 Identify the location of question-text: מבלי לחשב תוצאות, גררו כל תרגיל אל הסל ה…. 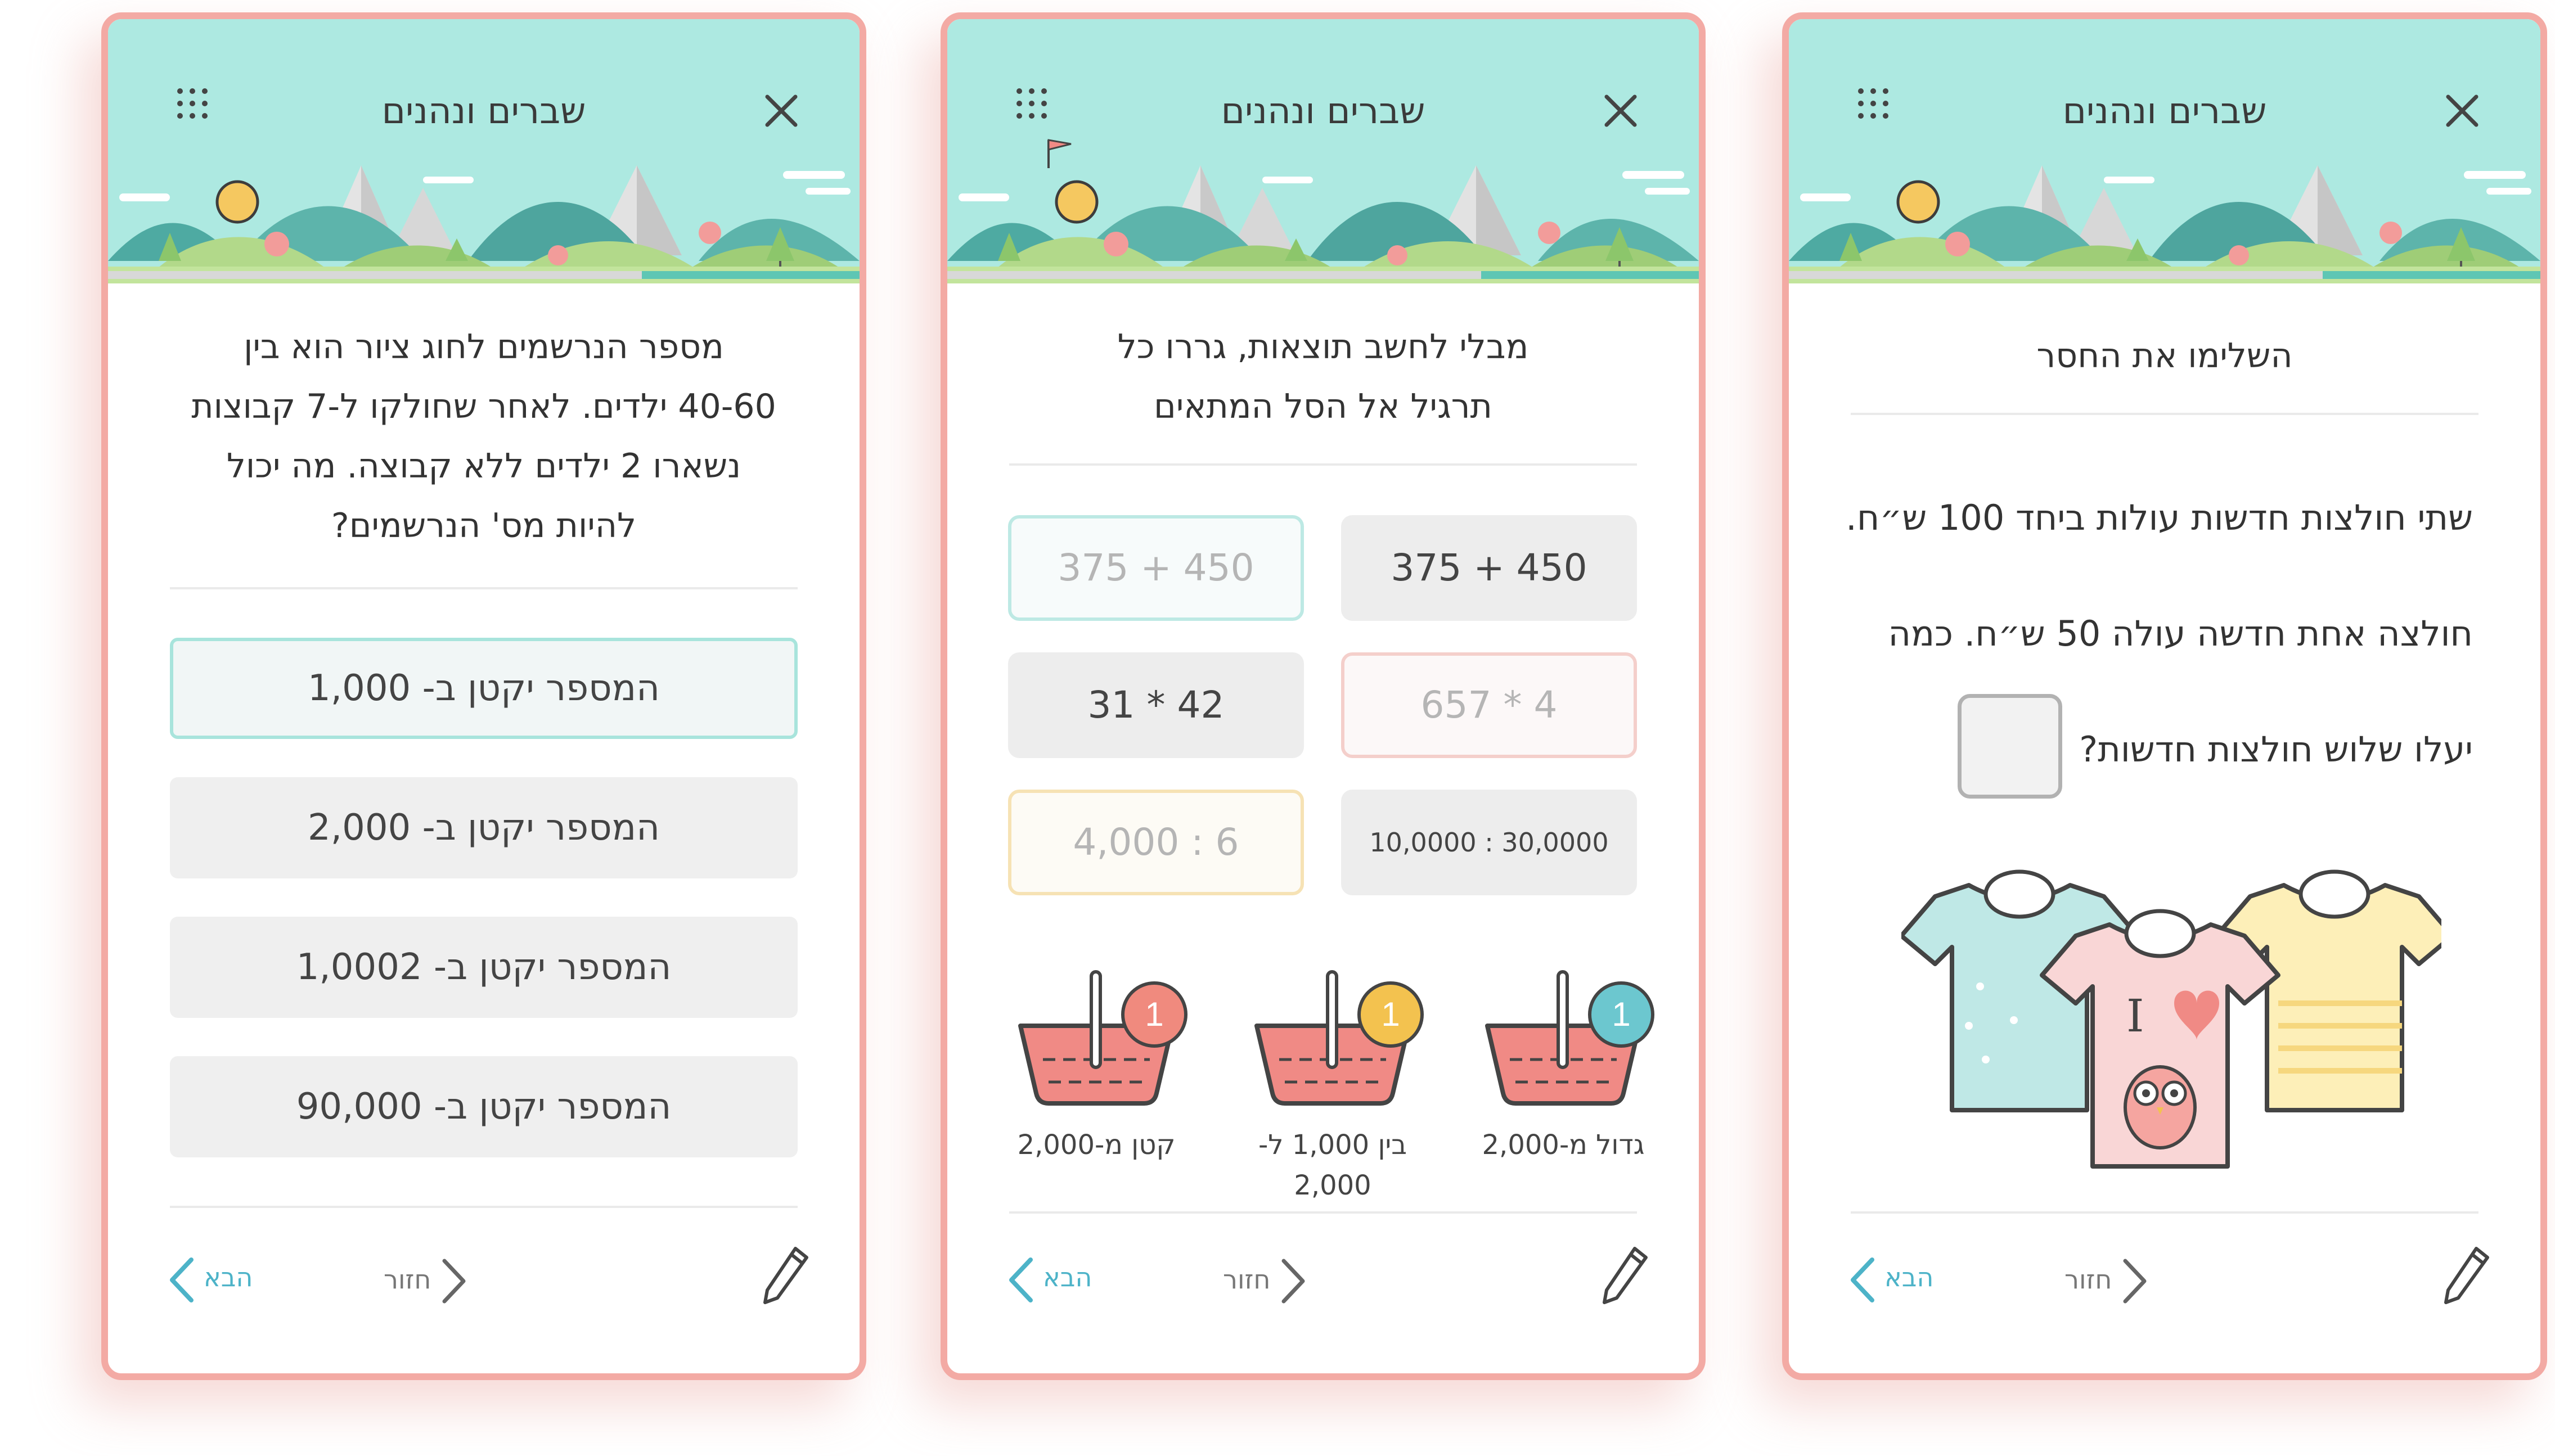
(1323, 376).